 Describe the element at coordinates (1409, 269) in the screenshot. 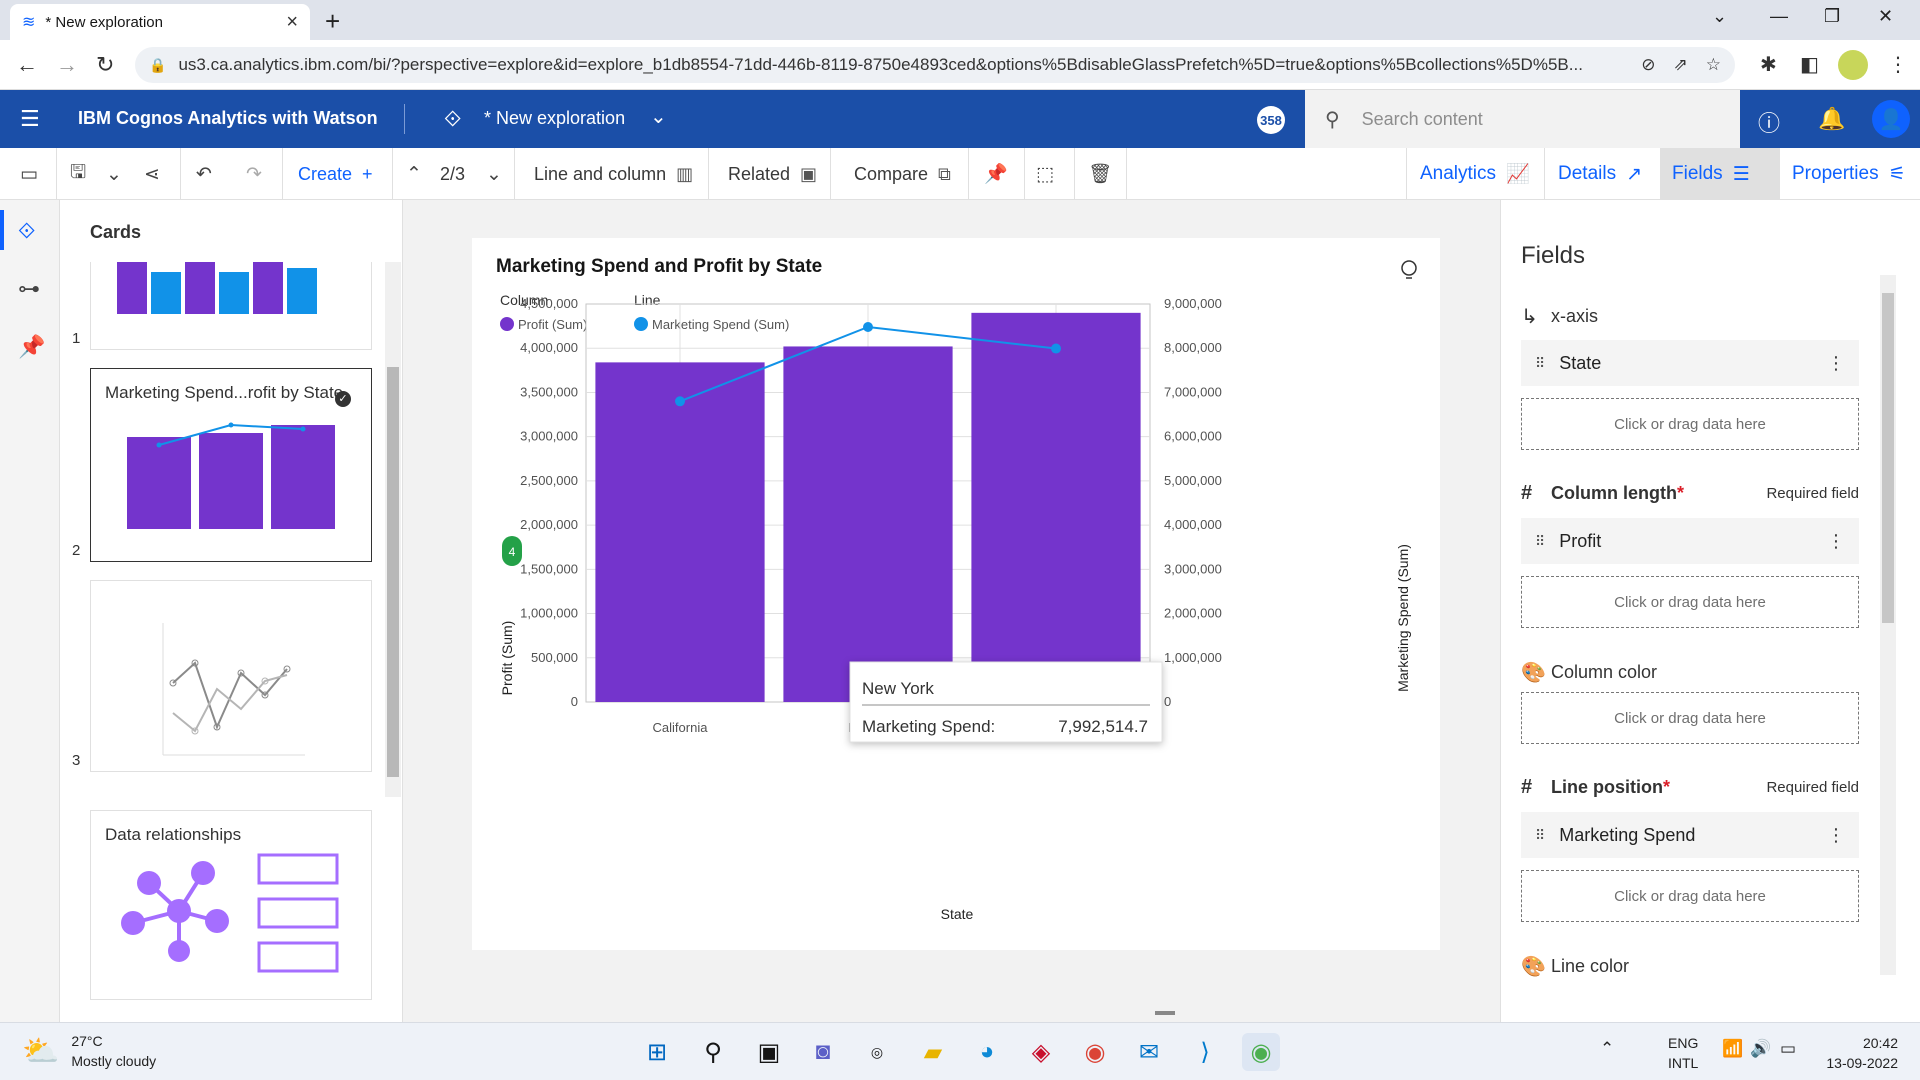

I see `insight-lightbulb-icon` at that location.